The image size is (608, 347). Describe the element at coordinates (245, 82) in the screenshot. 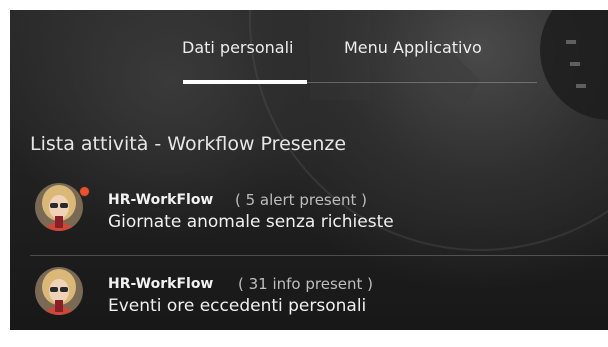

I see `active-tab-indicator` at that location.